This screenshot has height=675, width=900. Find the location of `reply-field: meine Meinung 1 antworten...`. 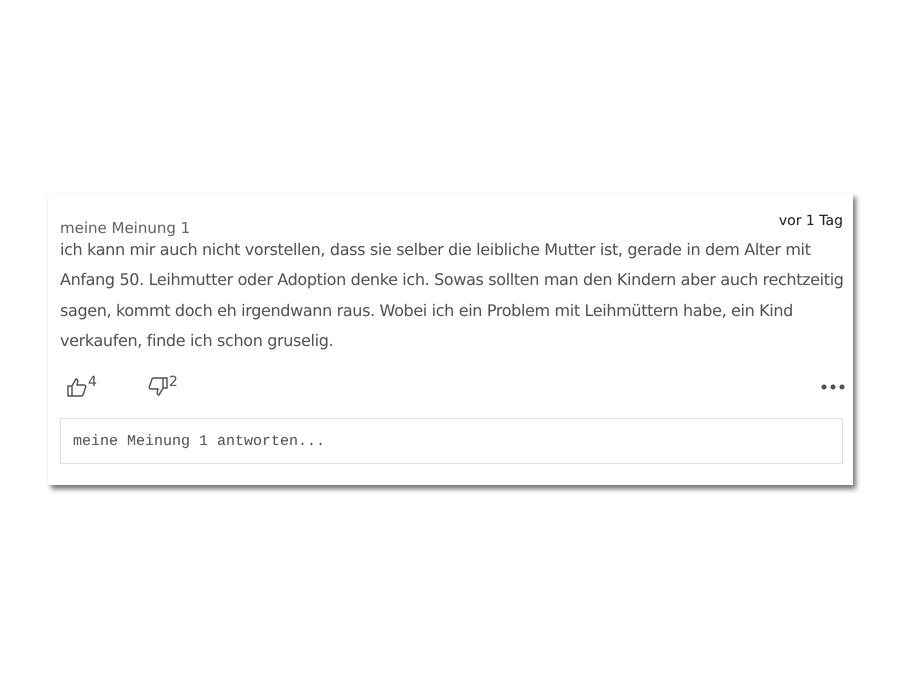

reply-field: meine Meinung 1 antworten... is located at coordinates (451, 441).